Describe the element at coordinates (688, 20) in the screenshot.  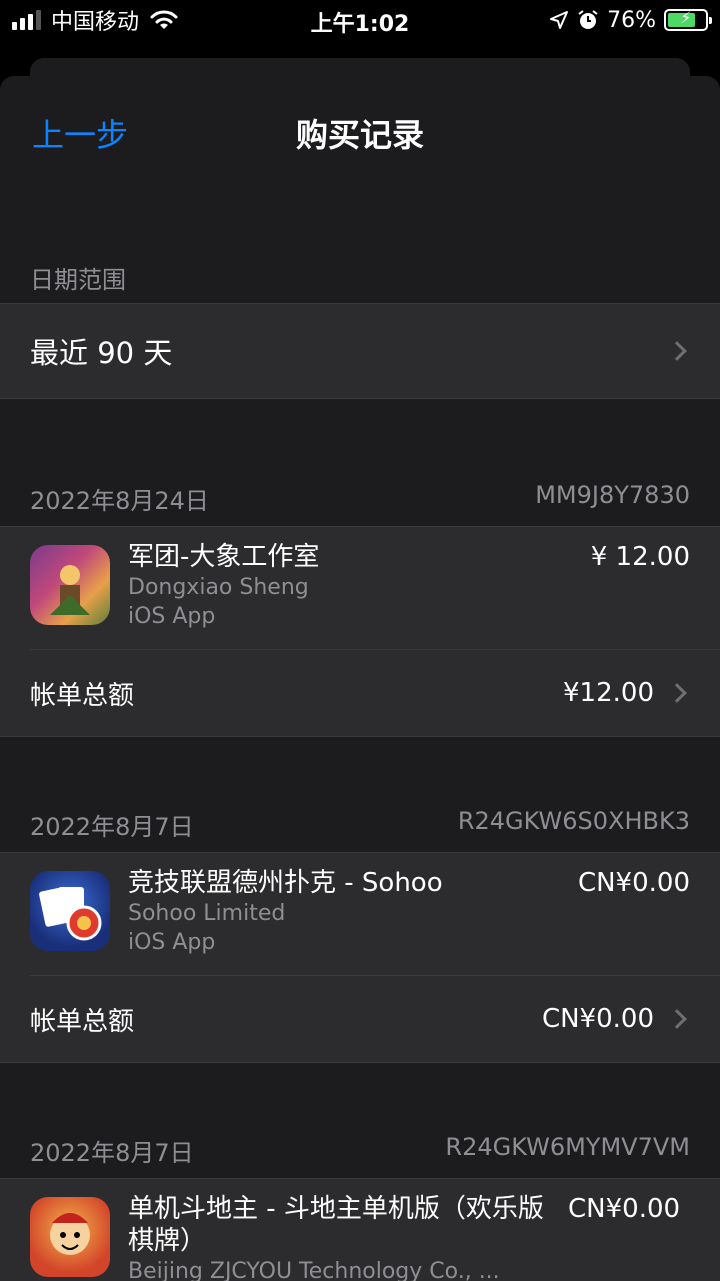
I see `battery-icon: ⚡` at that location.